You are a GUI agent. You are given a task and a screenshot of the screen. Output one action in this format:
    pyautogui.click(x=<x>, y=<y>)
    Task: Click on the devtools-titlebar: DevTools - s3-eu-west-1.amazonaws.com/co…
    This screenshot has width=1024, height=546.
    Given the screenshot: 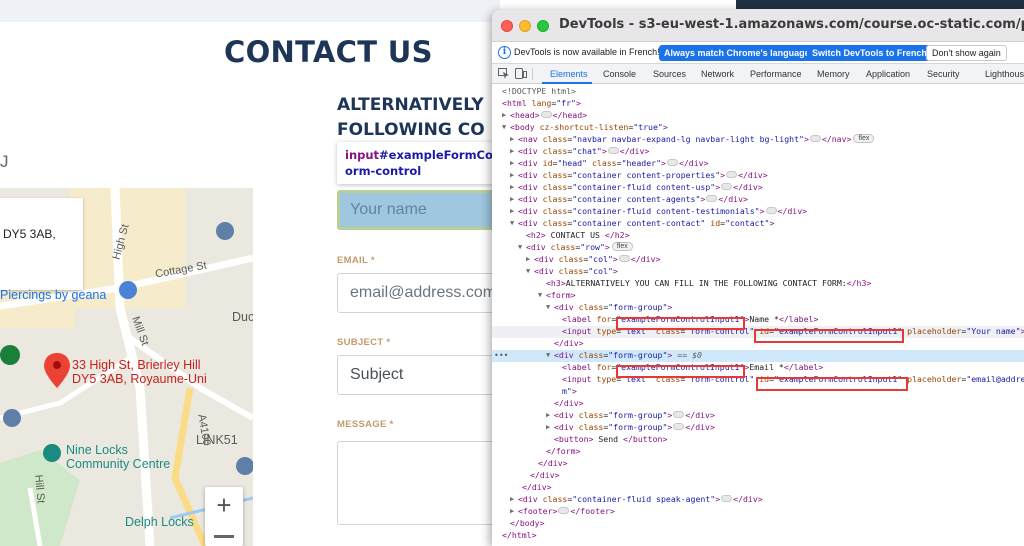 What is the action you would take?
    pyautogui.click(x=758, y=26)
    